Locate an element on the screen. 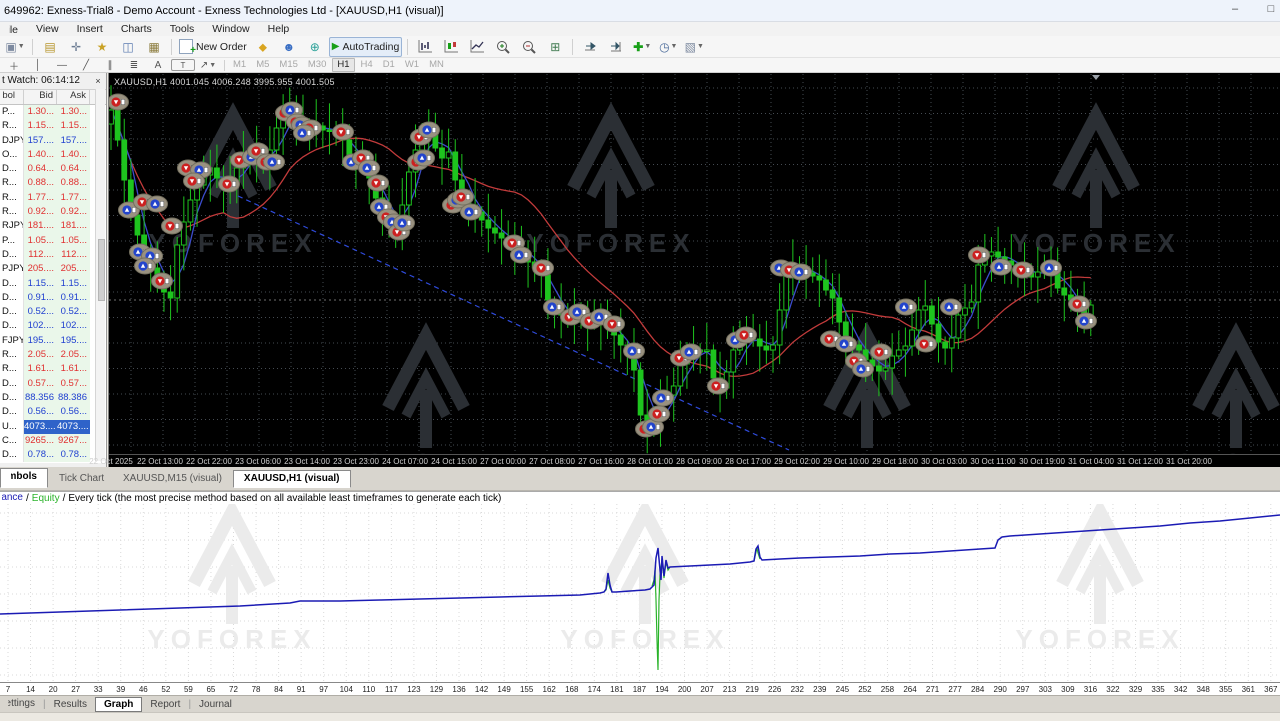 The image size is (1280, 721). strategy-tester-button: ▦ is located at coordinates (154, 47).